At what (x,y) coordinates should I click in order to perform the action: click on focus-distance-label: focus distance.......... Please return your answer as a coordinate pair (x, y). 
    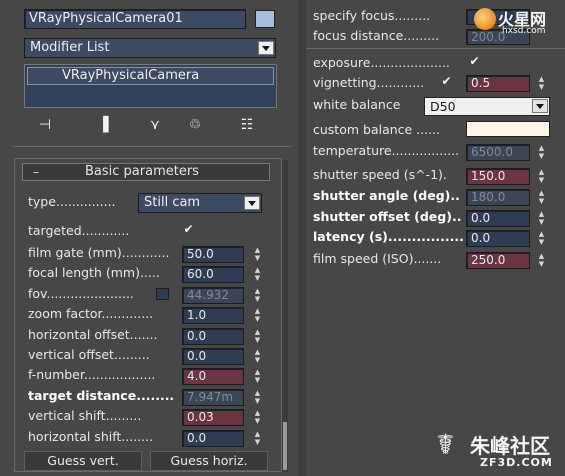
    Looking at the image, I should click on (376, 35).